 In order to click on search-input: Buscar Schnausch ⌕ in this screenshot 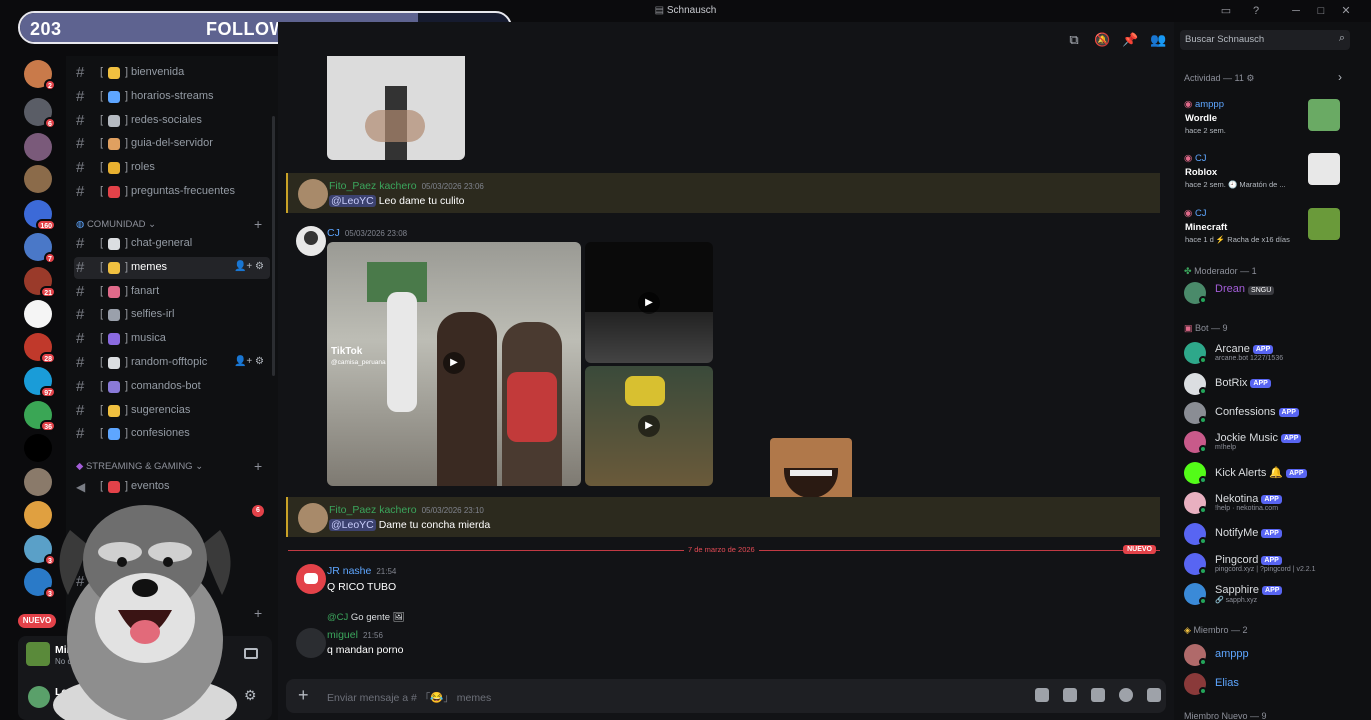, I will do `click(1265, 40)`.